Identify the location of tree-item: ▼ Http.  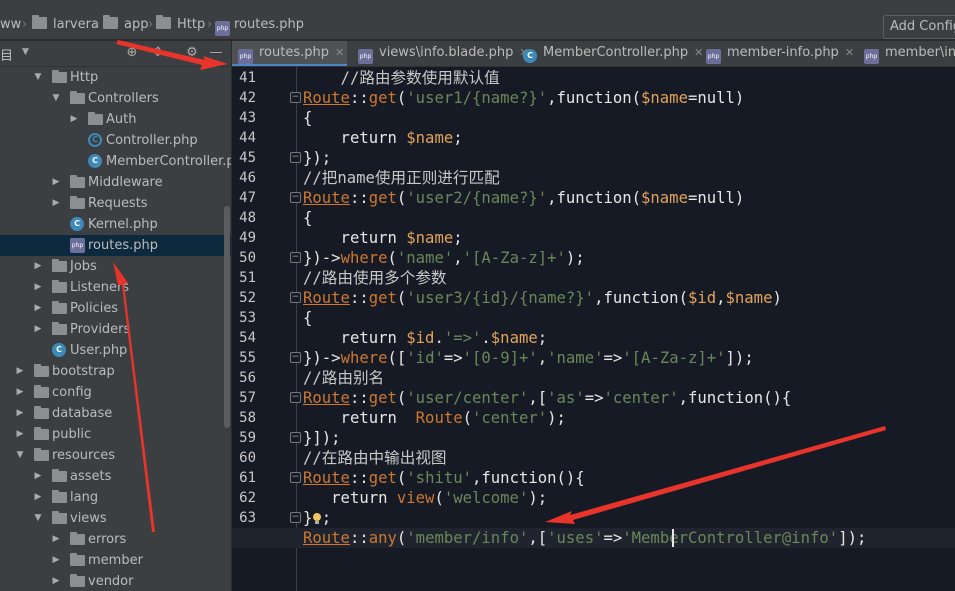
(115, 77).